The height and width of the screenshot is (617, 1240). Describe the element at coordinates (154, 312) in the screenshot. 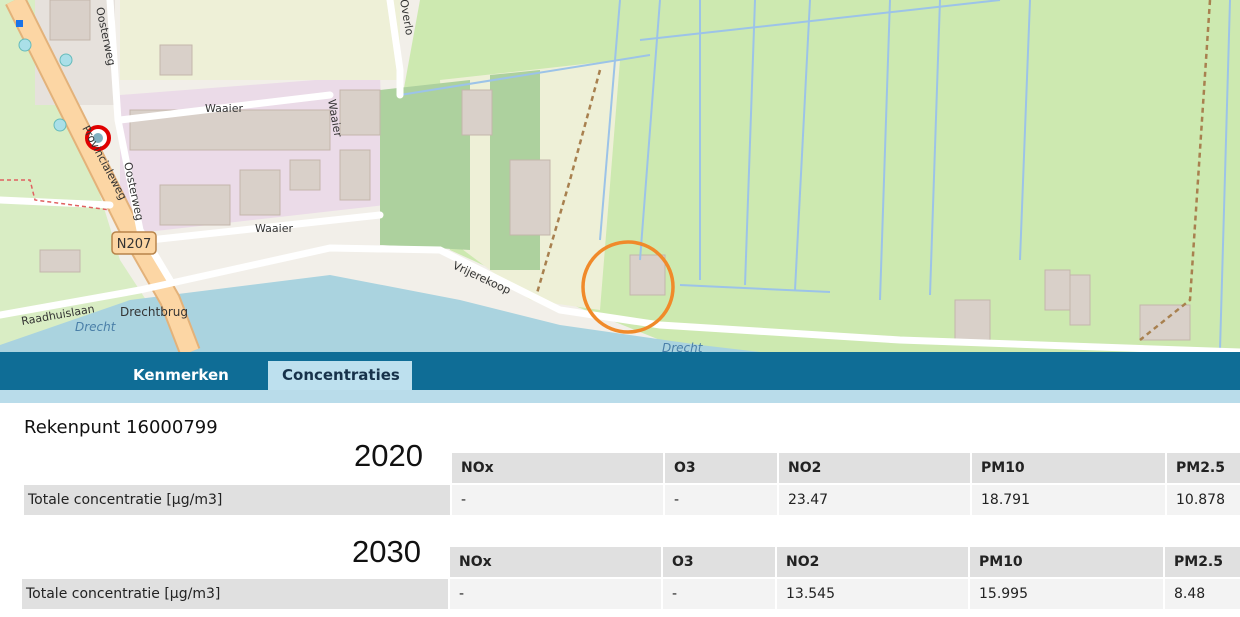

I see `map-label-drechtbrug: Drechtbrug` at that location.